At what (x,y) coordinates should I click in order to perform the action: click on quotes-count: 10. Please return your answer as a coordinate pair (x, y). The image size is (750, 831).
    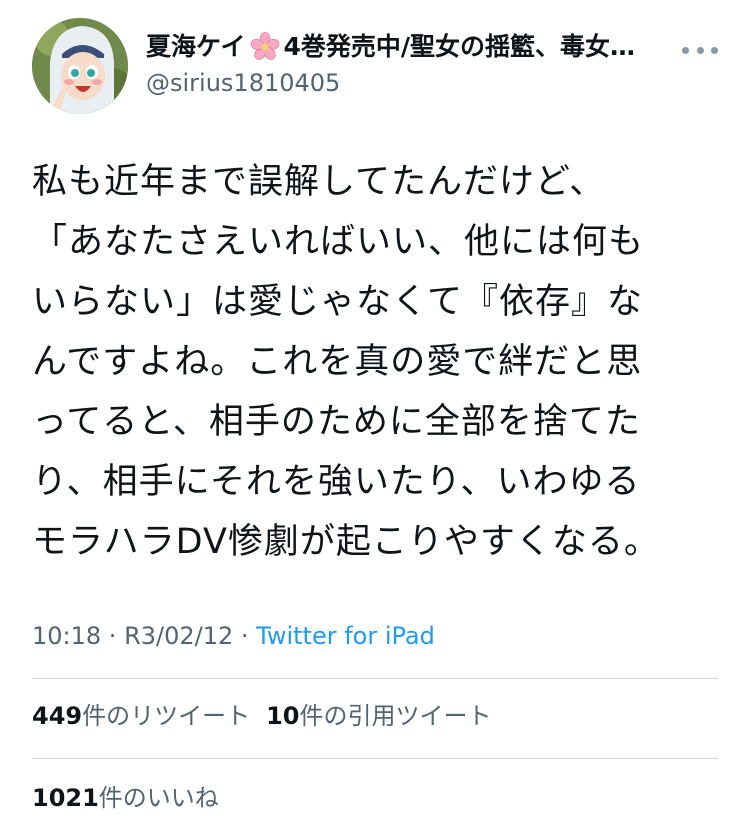
    Looking at the image, I should click on (283, 716).